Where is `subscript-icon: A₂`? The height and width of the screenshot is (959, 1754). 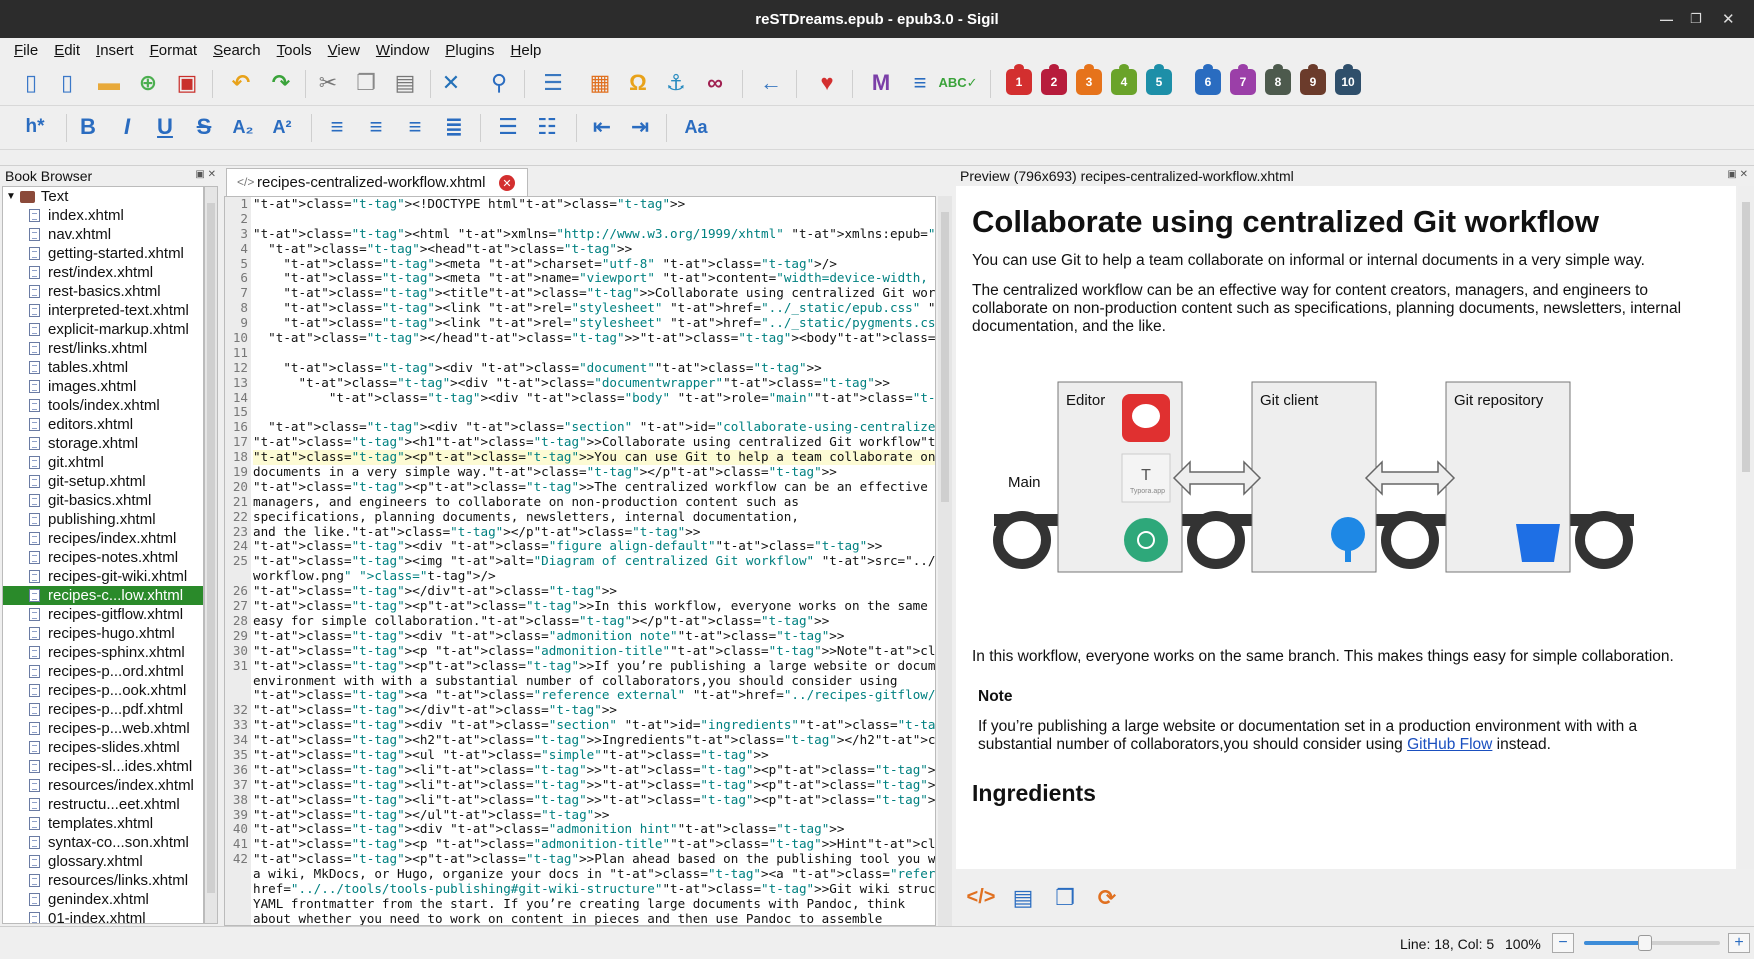
subscript-icon: A₂ is located at coordinates (243, 127).